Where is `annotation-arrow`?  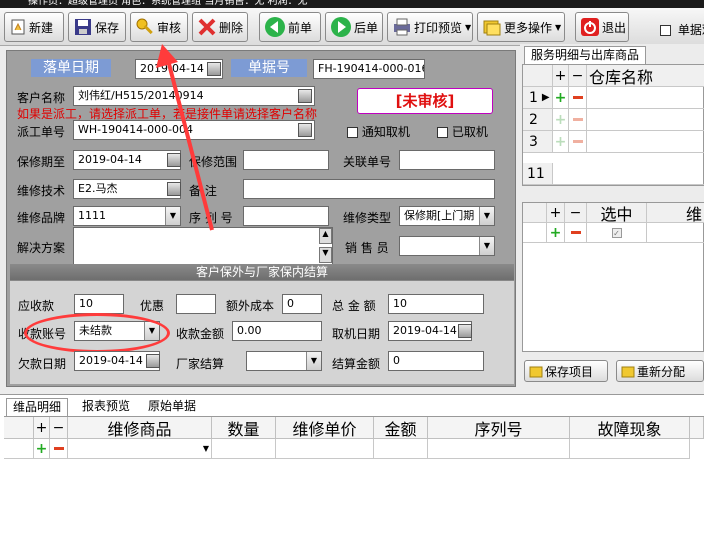
annotation-arrow is located at coordinates (185, 137).